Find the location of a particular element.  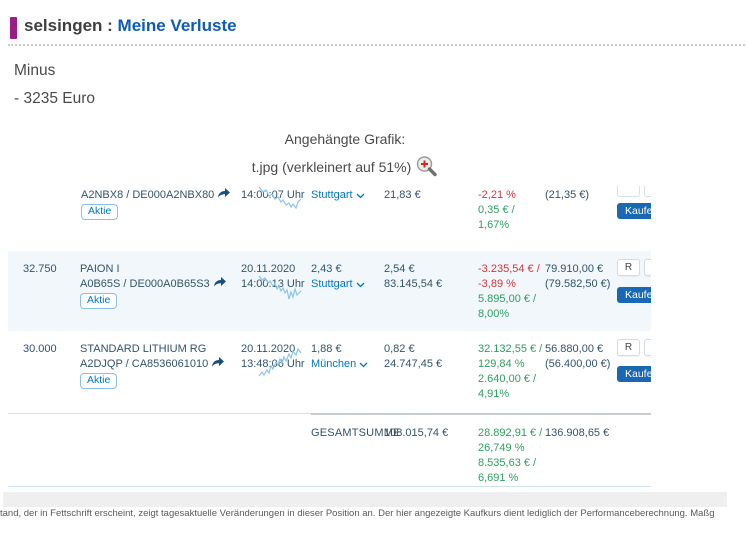

buy-total: 24.747,45 € is located at coordinates (413, 364).